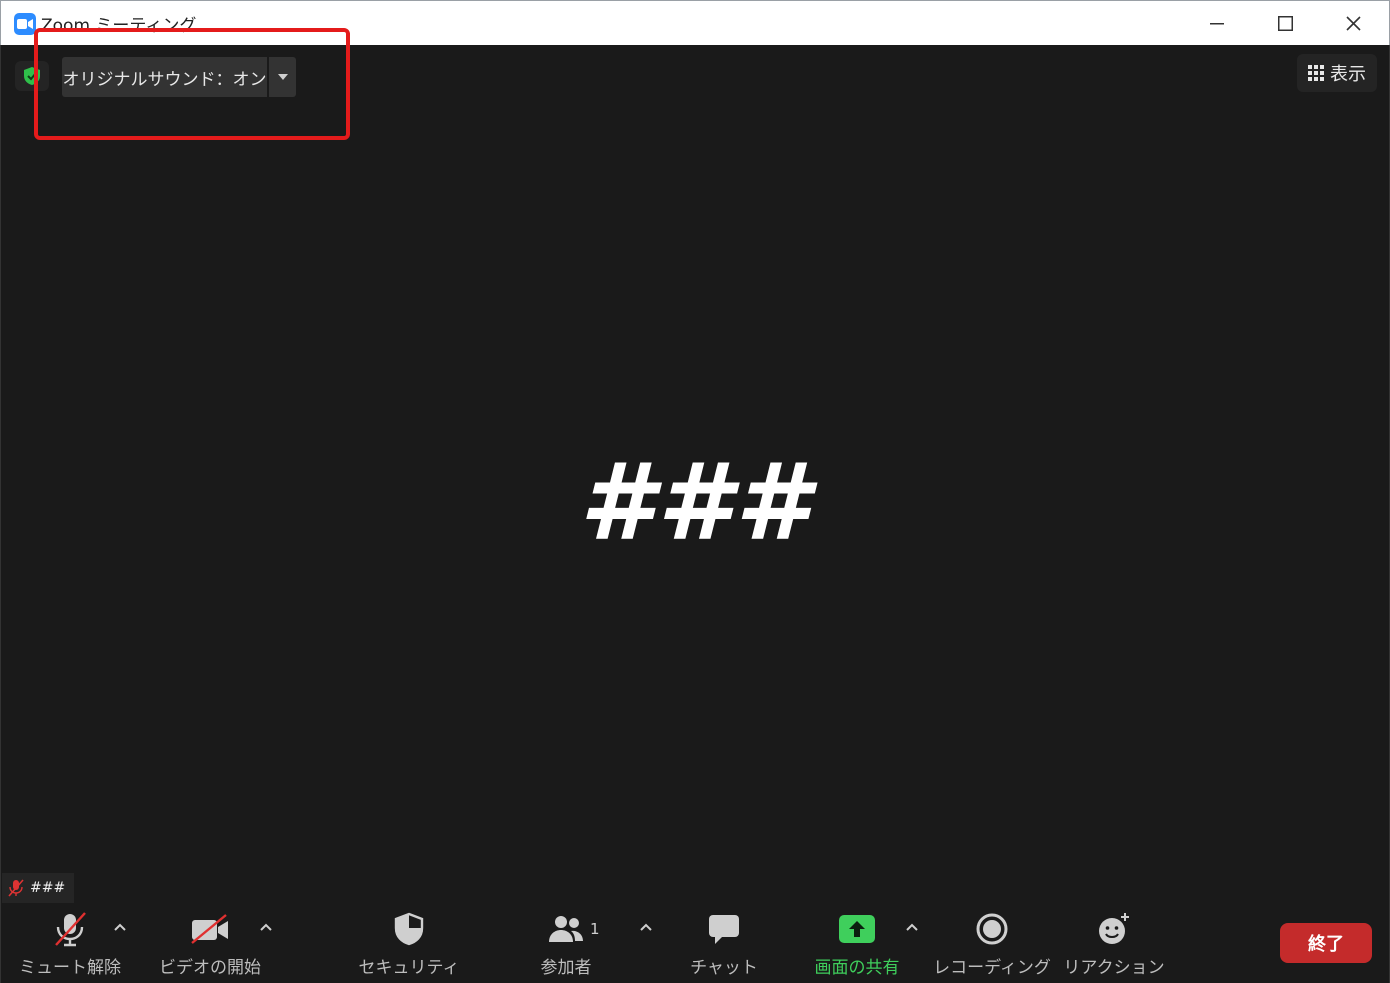  Describe the element at coordinates (857, 968) in the screenshot. I see `share-screen-label: 画面の共有` at that location.